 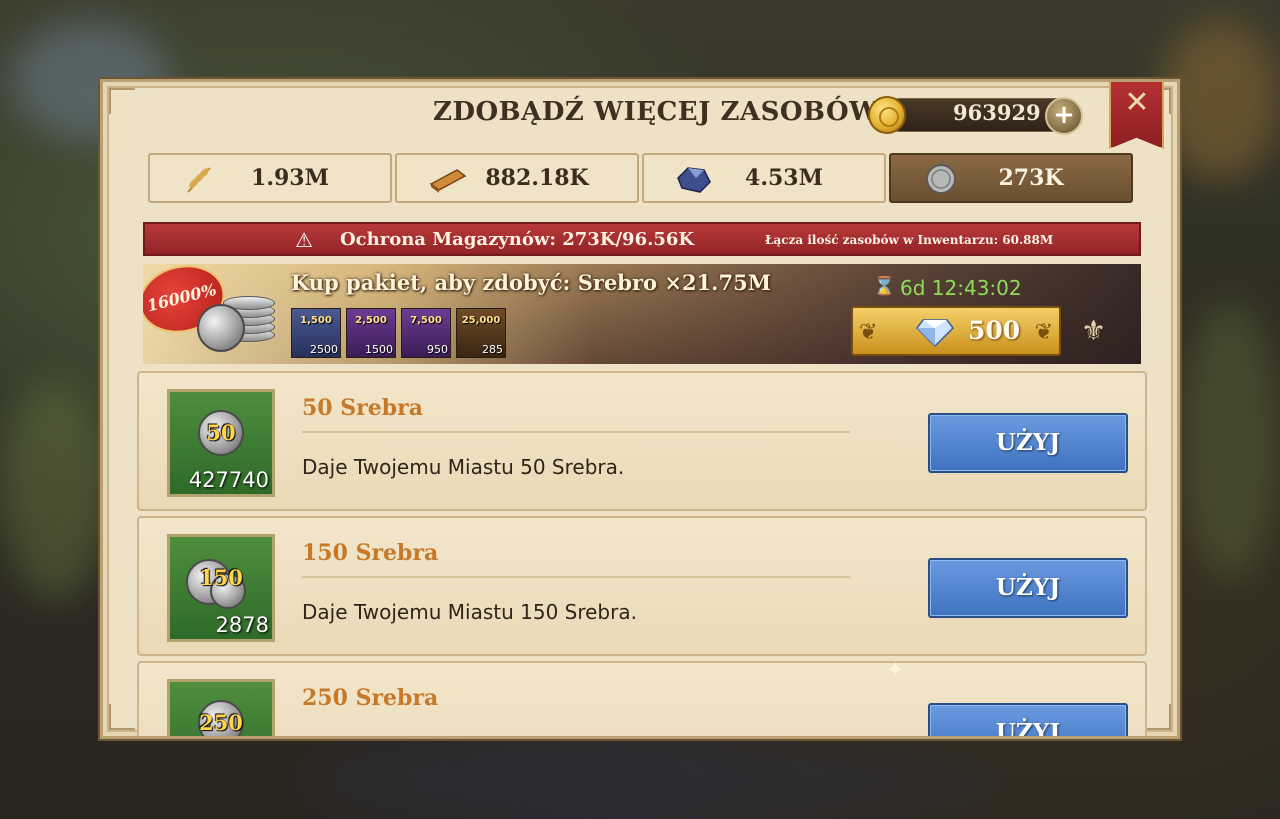 I want to click on promo-pack-item: 7,500 950, so click(x=426, y=333).